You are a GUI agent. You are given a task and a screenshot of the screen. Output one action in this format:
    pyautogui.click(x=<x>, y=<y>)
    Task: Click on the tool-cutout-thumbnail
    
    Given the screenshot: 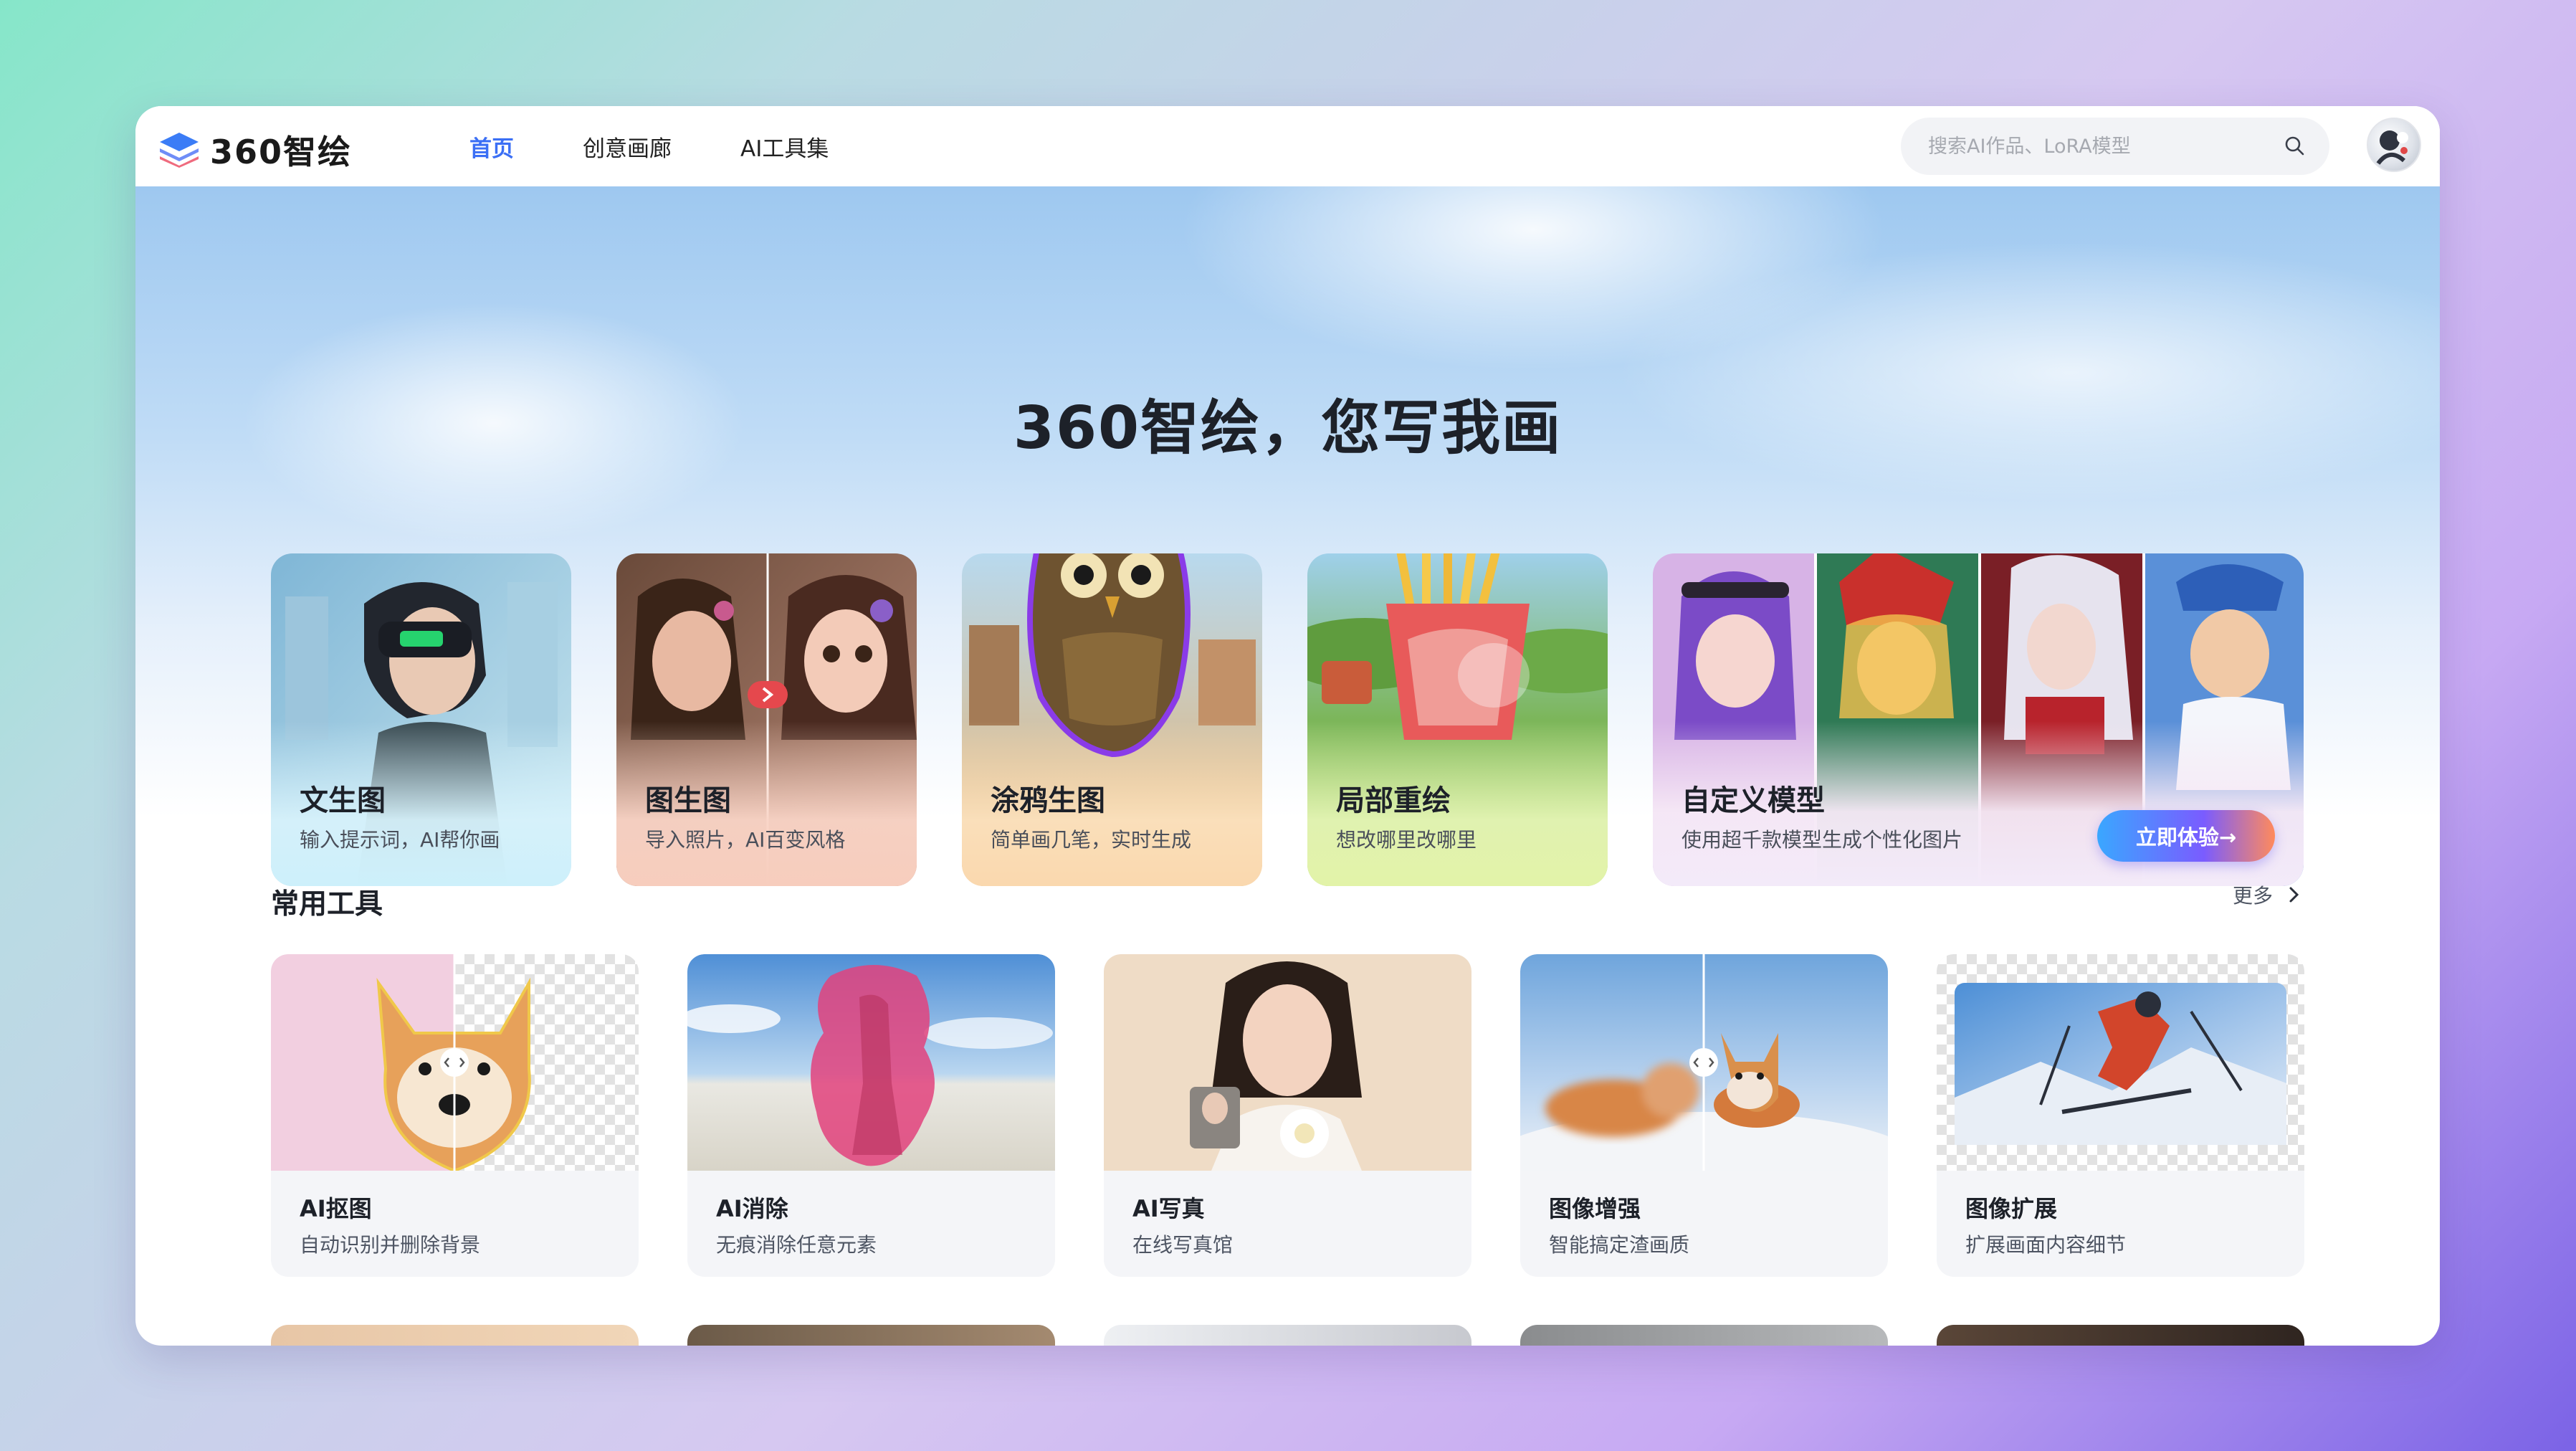 What is the action you would take?
    pyautogui.click(x=455, y=1062)
    